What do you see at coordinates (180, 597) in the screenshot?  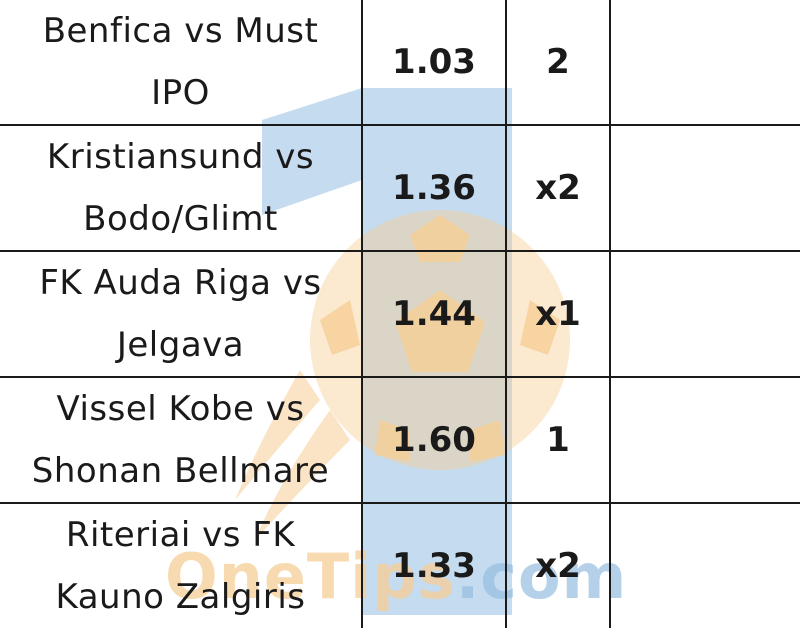 I see `match-line-2: Kauno Zalgiris` at bounding box center [180, 597].